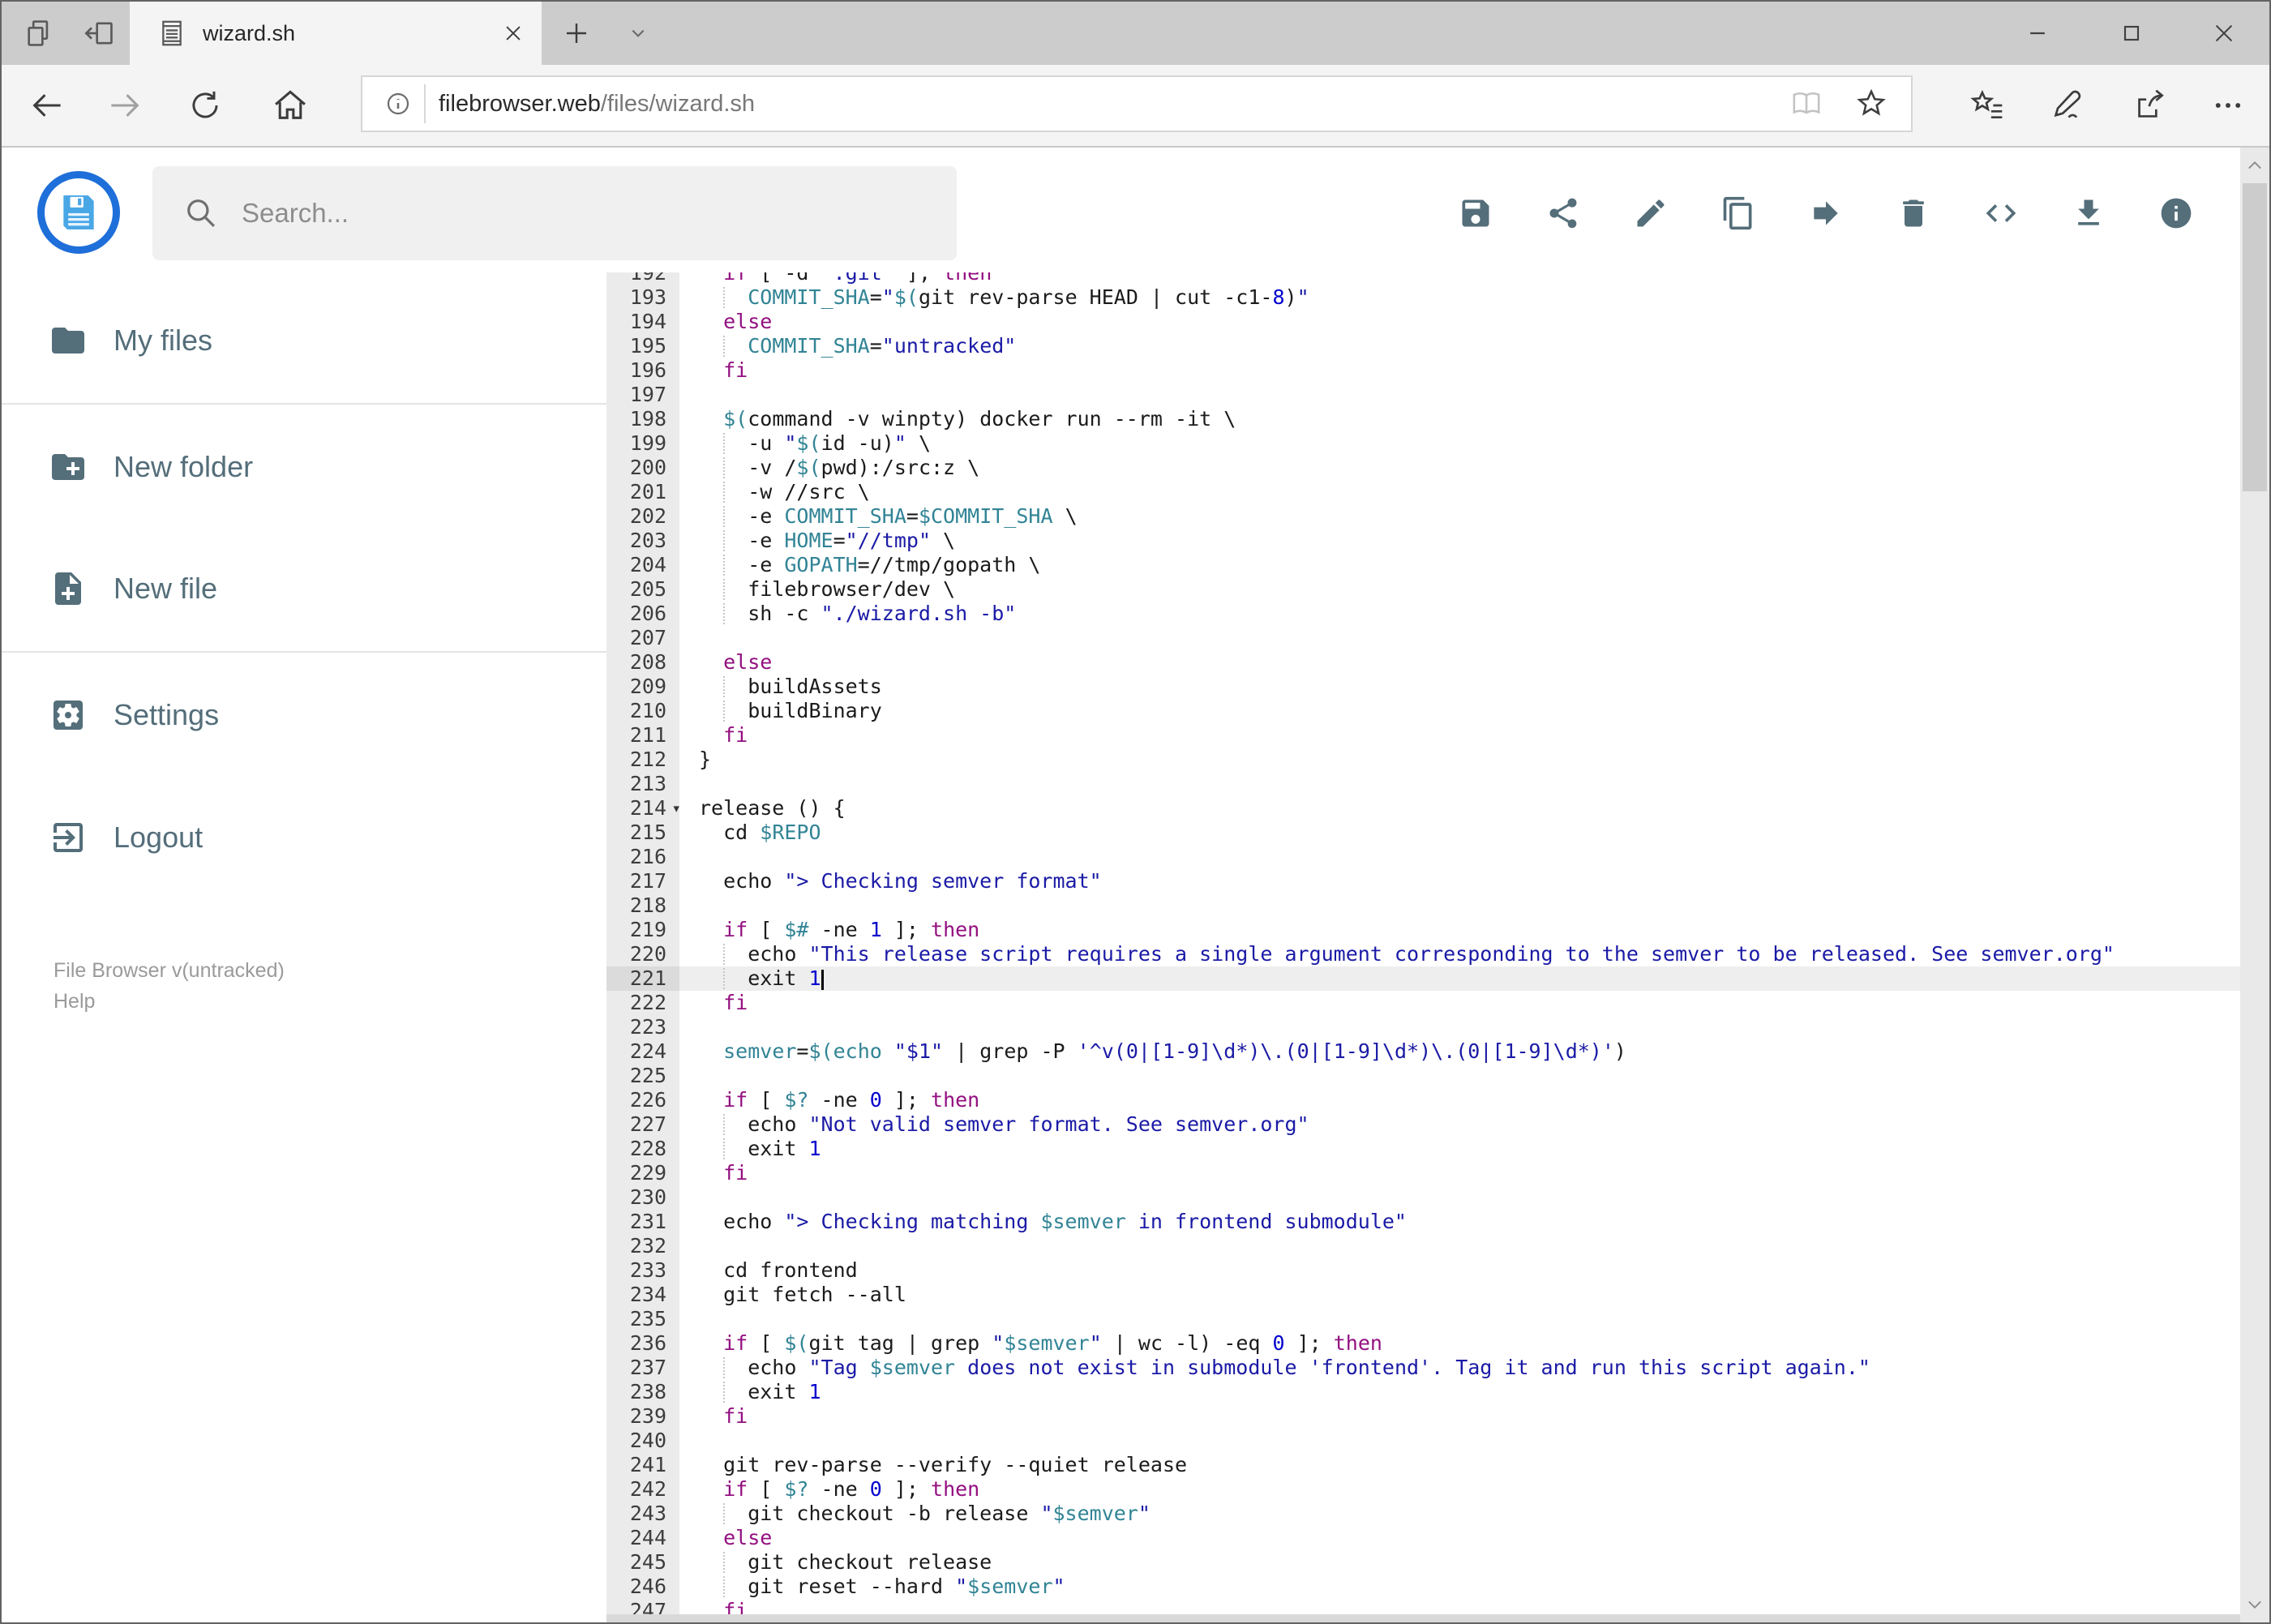 Image resolution: width=2271 pixels, height=1624 pixels. Describe the element at coordinates (1423, 638) in the screenshot. I see `code-line: 207` at that location.